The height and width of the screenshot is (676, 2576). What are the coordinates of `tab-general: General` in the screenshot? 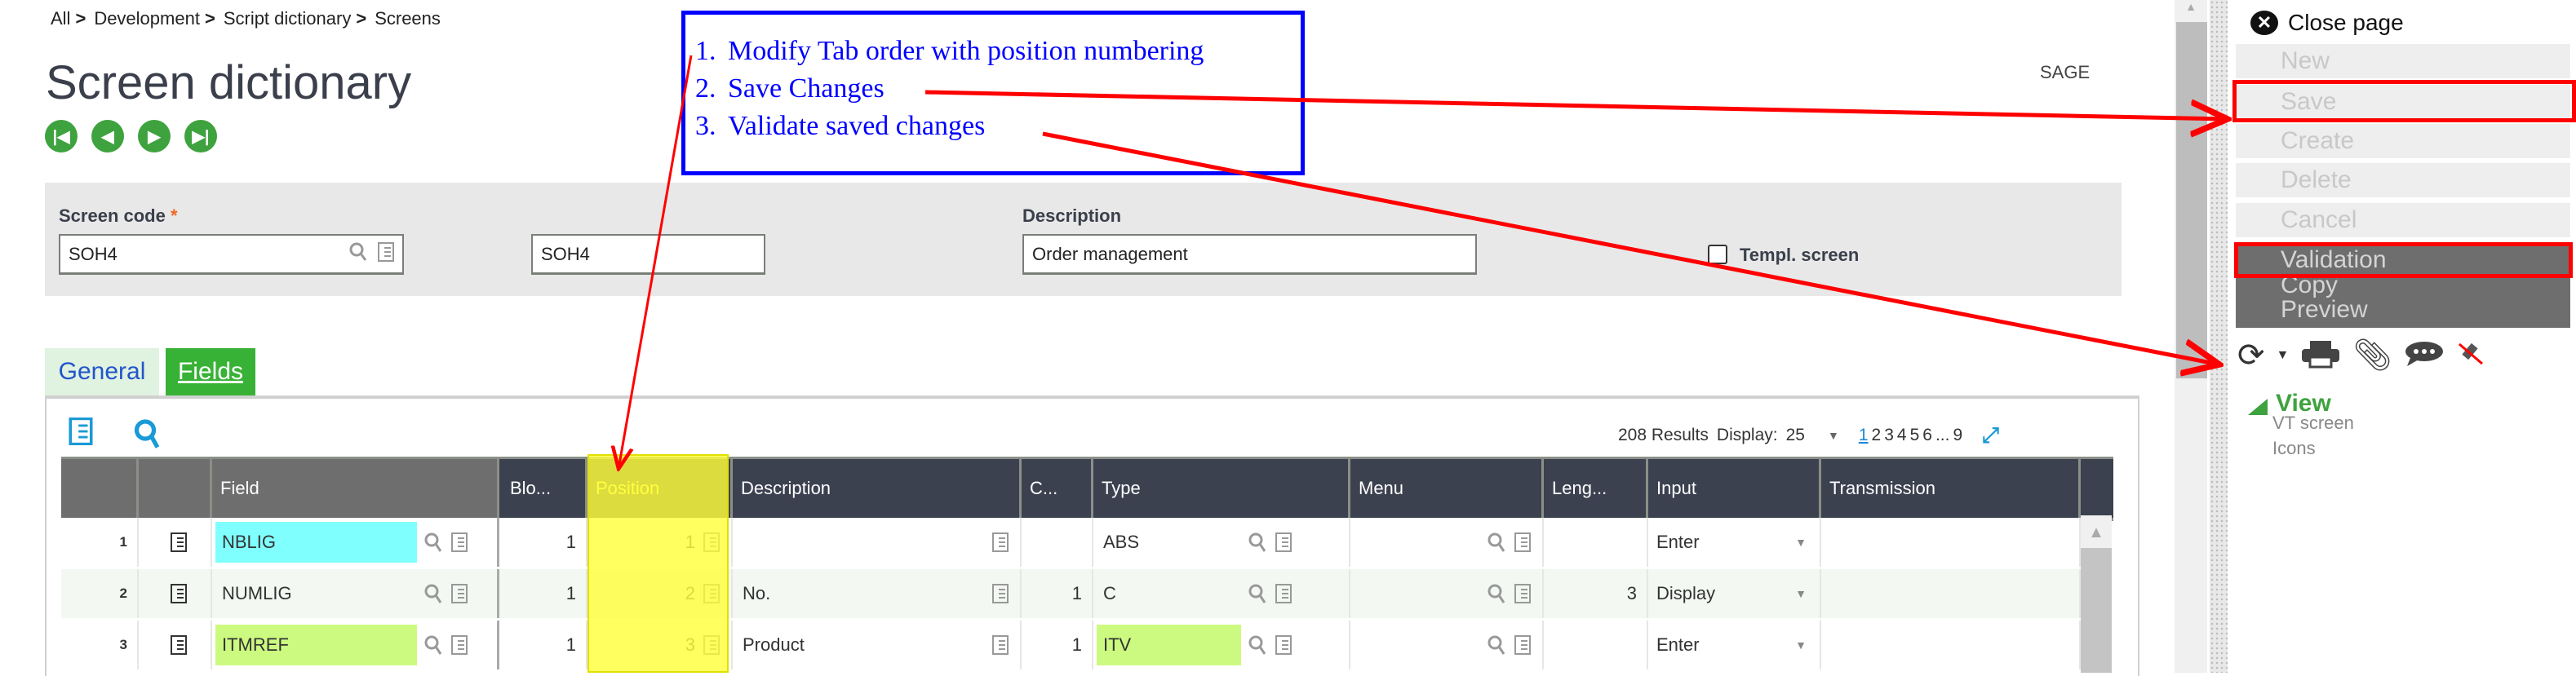 It's located at (102, 372).